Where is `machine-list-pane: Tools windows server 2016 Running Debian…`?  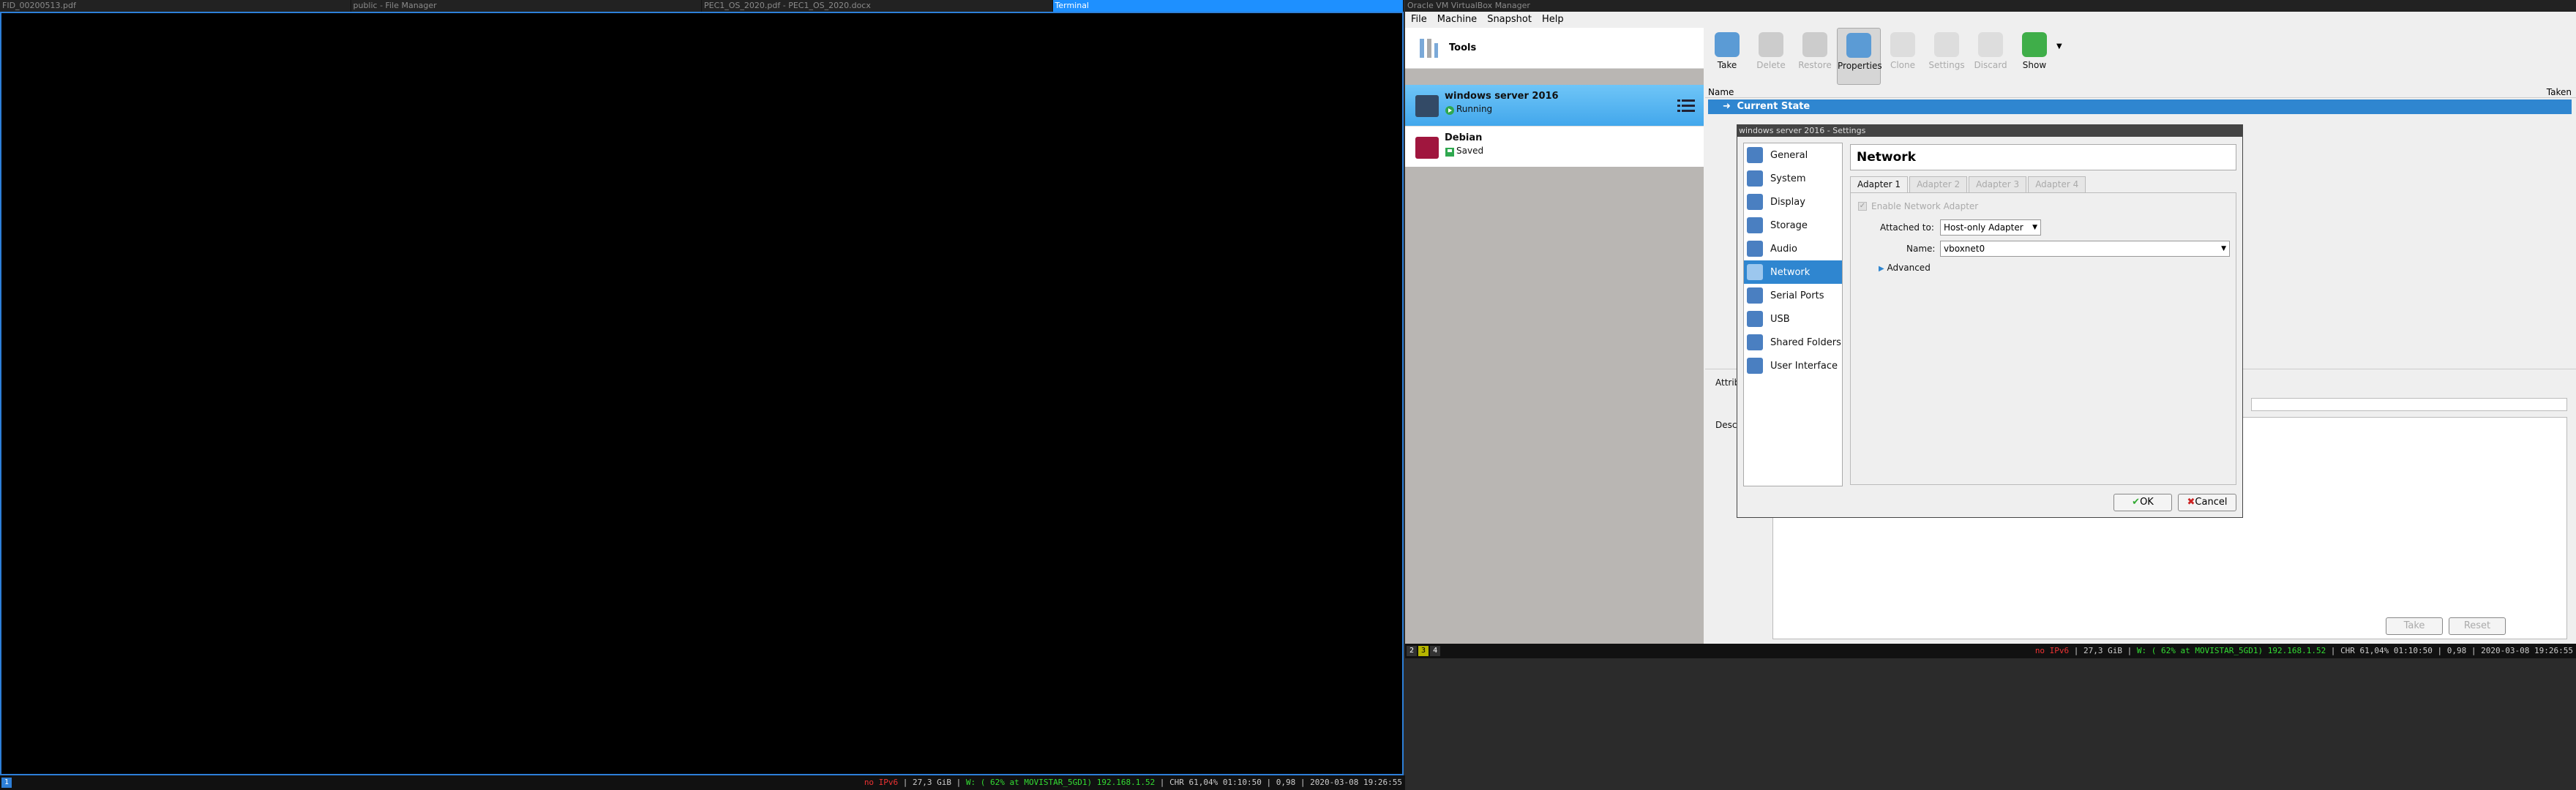 machine-list-pane: Tools windows server 2016 Running Debian… is located at coordinates (1554, 336).